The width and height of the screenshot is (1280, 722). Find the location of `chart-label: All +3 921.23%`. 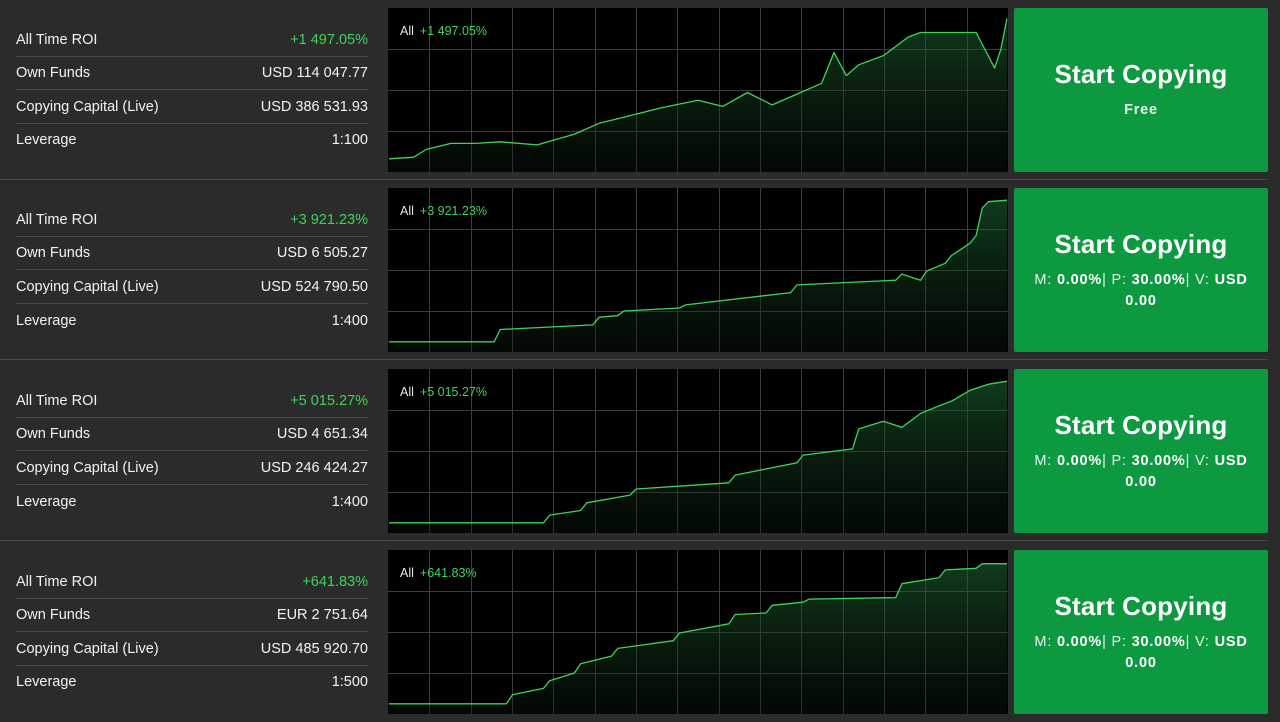

chart-label: All +3 921.23% is located at coordinates (443, 211).